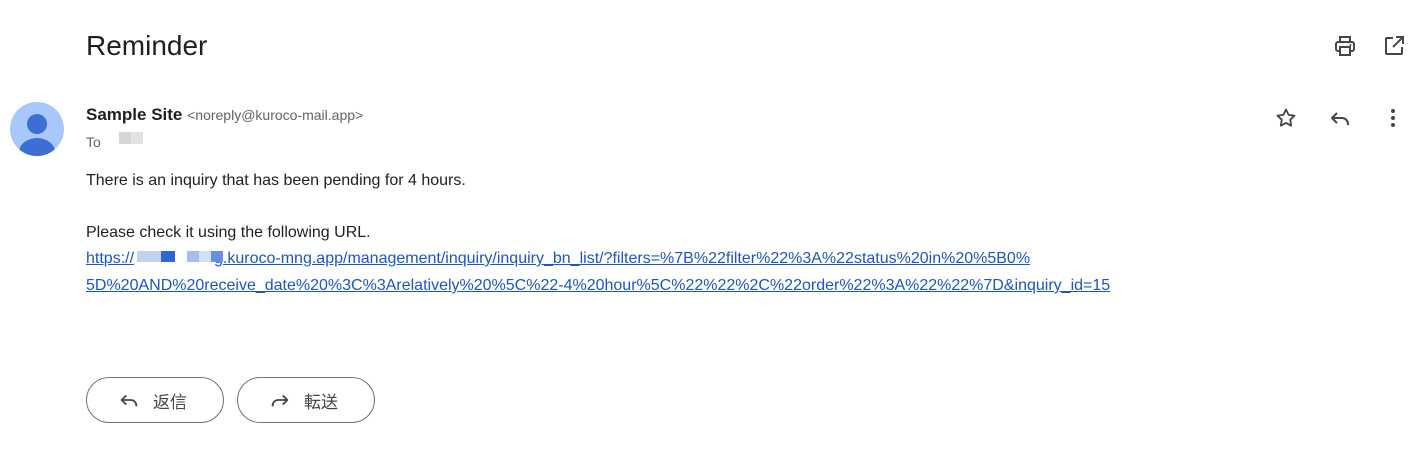 The image size is (1424, 468). Describe the element at coordinates (37, 129) in the screenshot. I see `avatar` at that location.